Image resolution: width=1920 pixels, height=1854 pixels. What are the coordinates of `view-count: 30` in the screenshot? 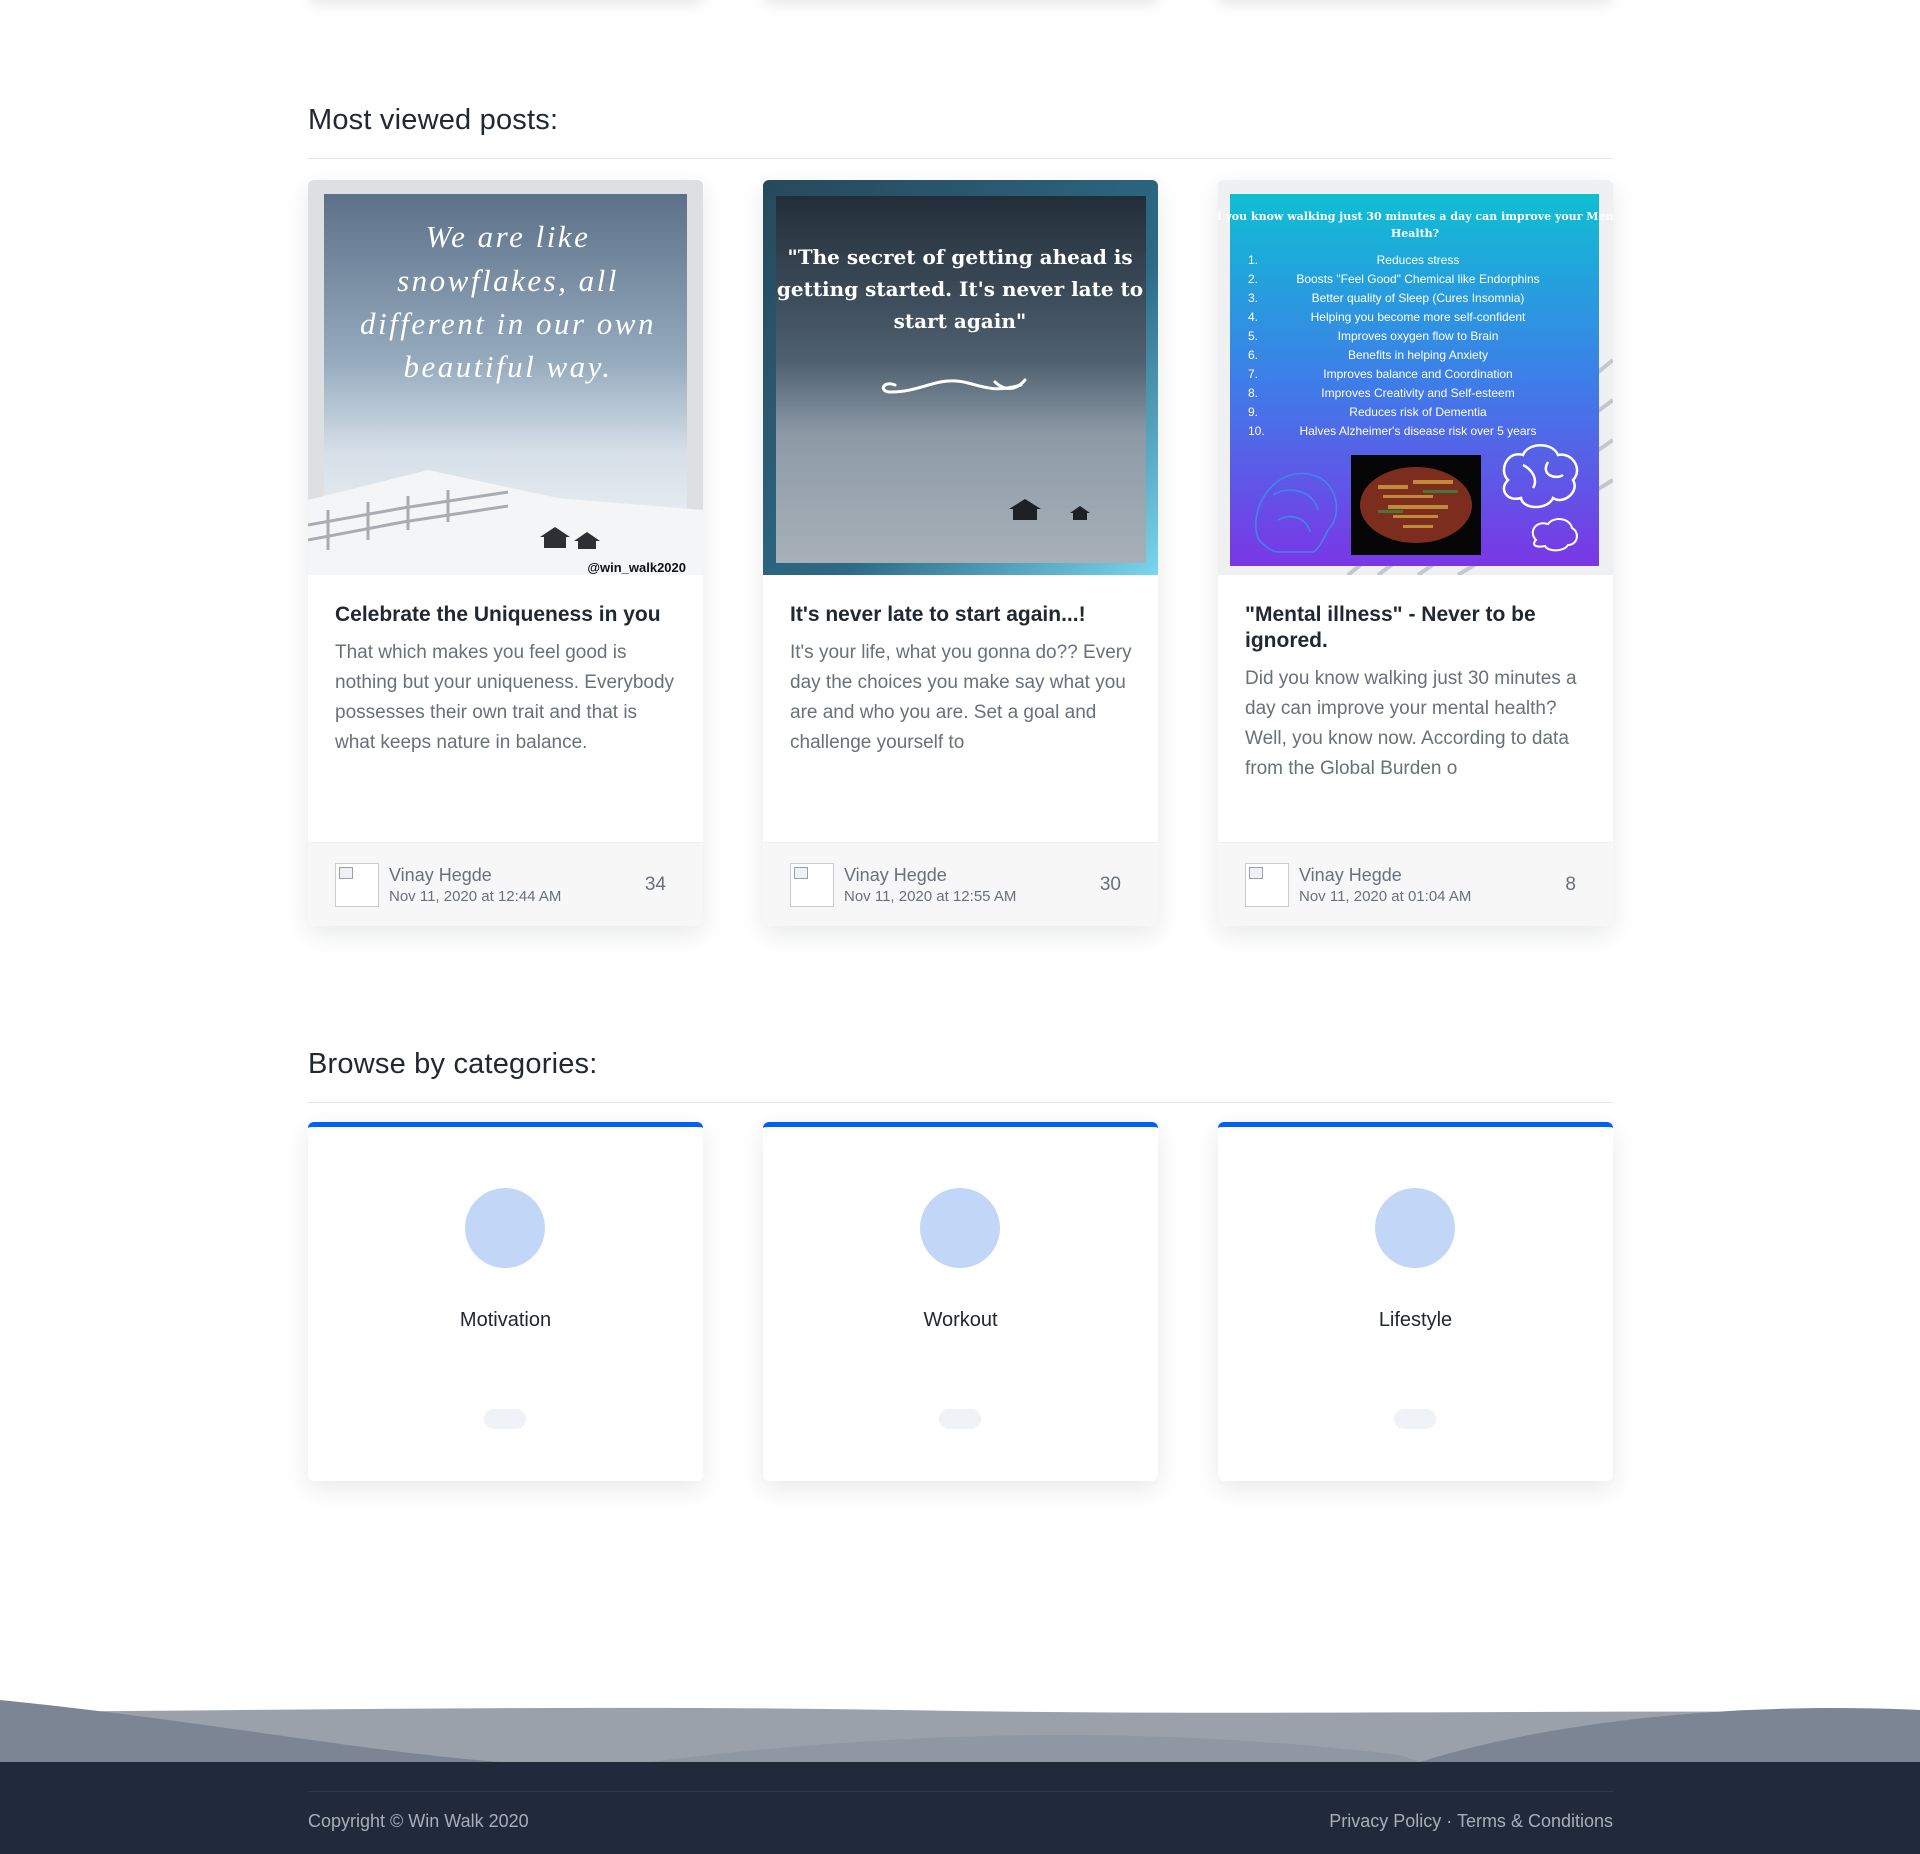 It's located at (1110, 884).